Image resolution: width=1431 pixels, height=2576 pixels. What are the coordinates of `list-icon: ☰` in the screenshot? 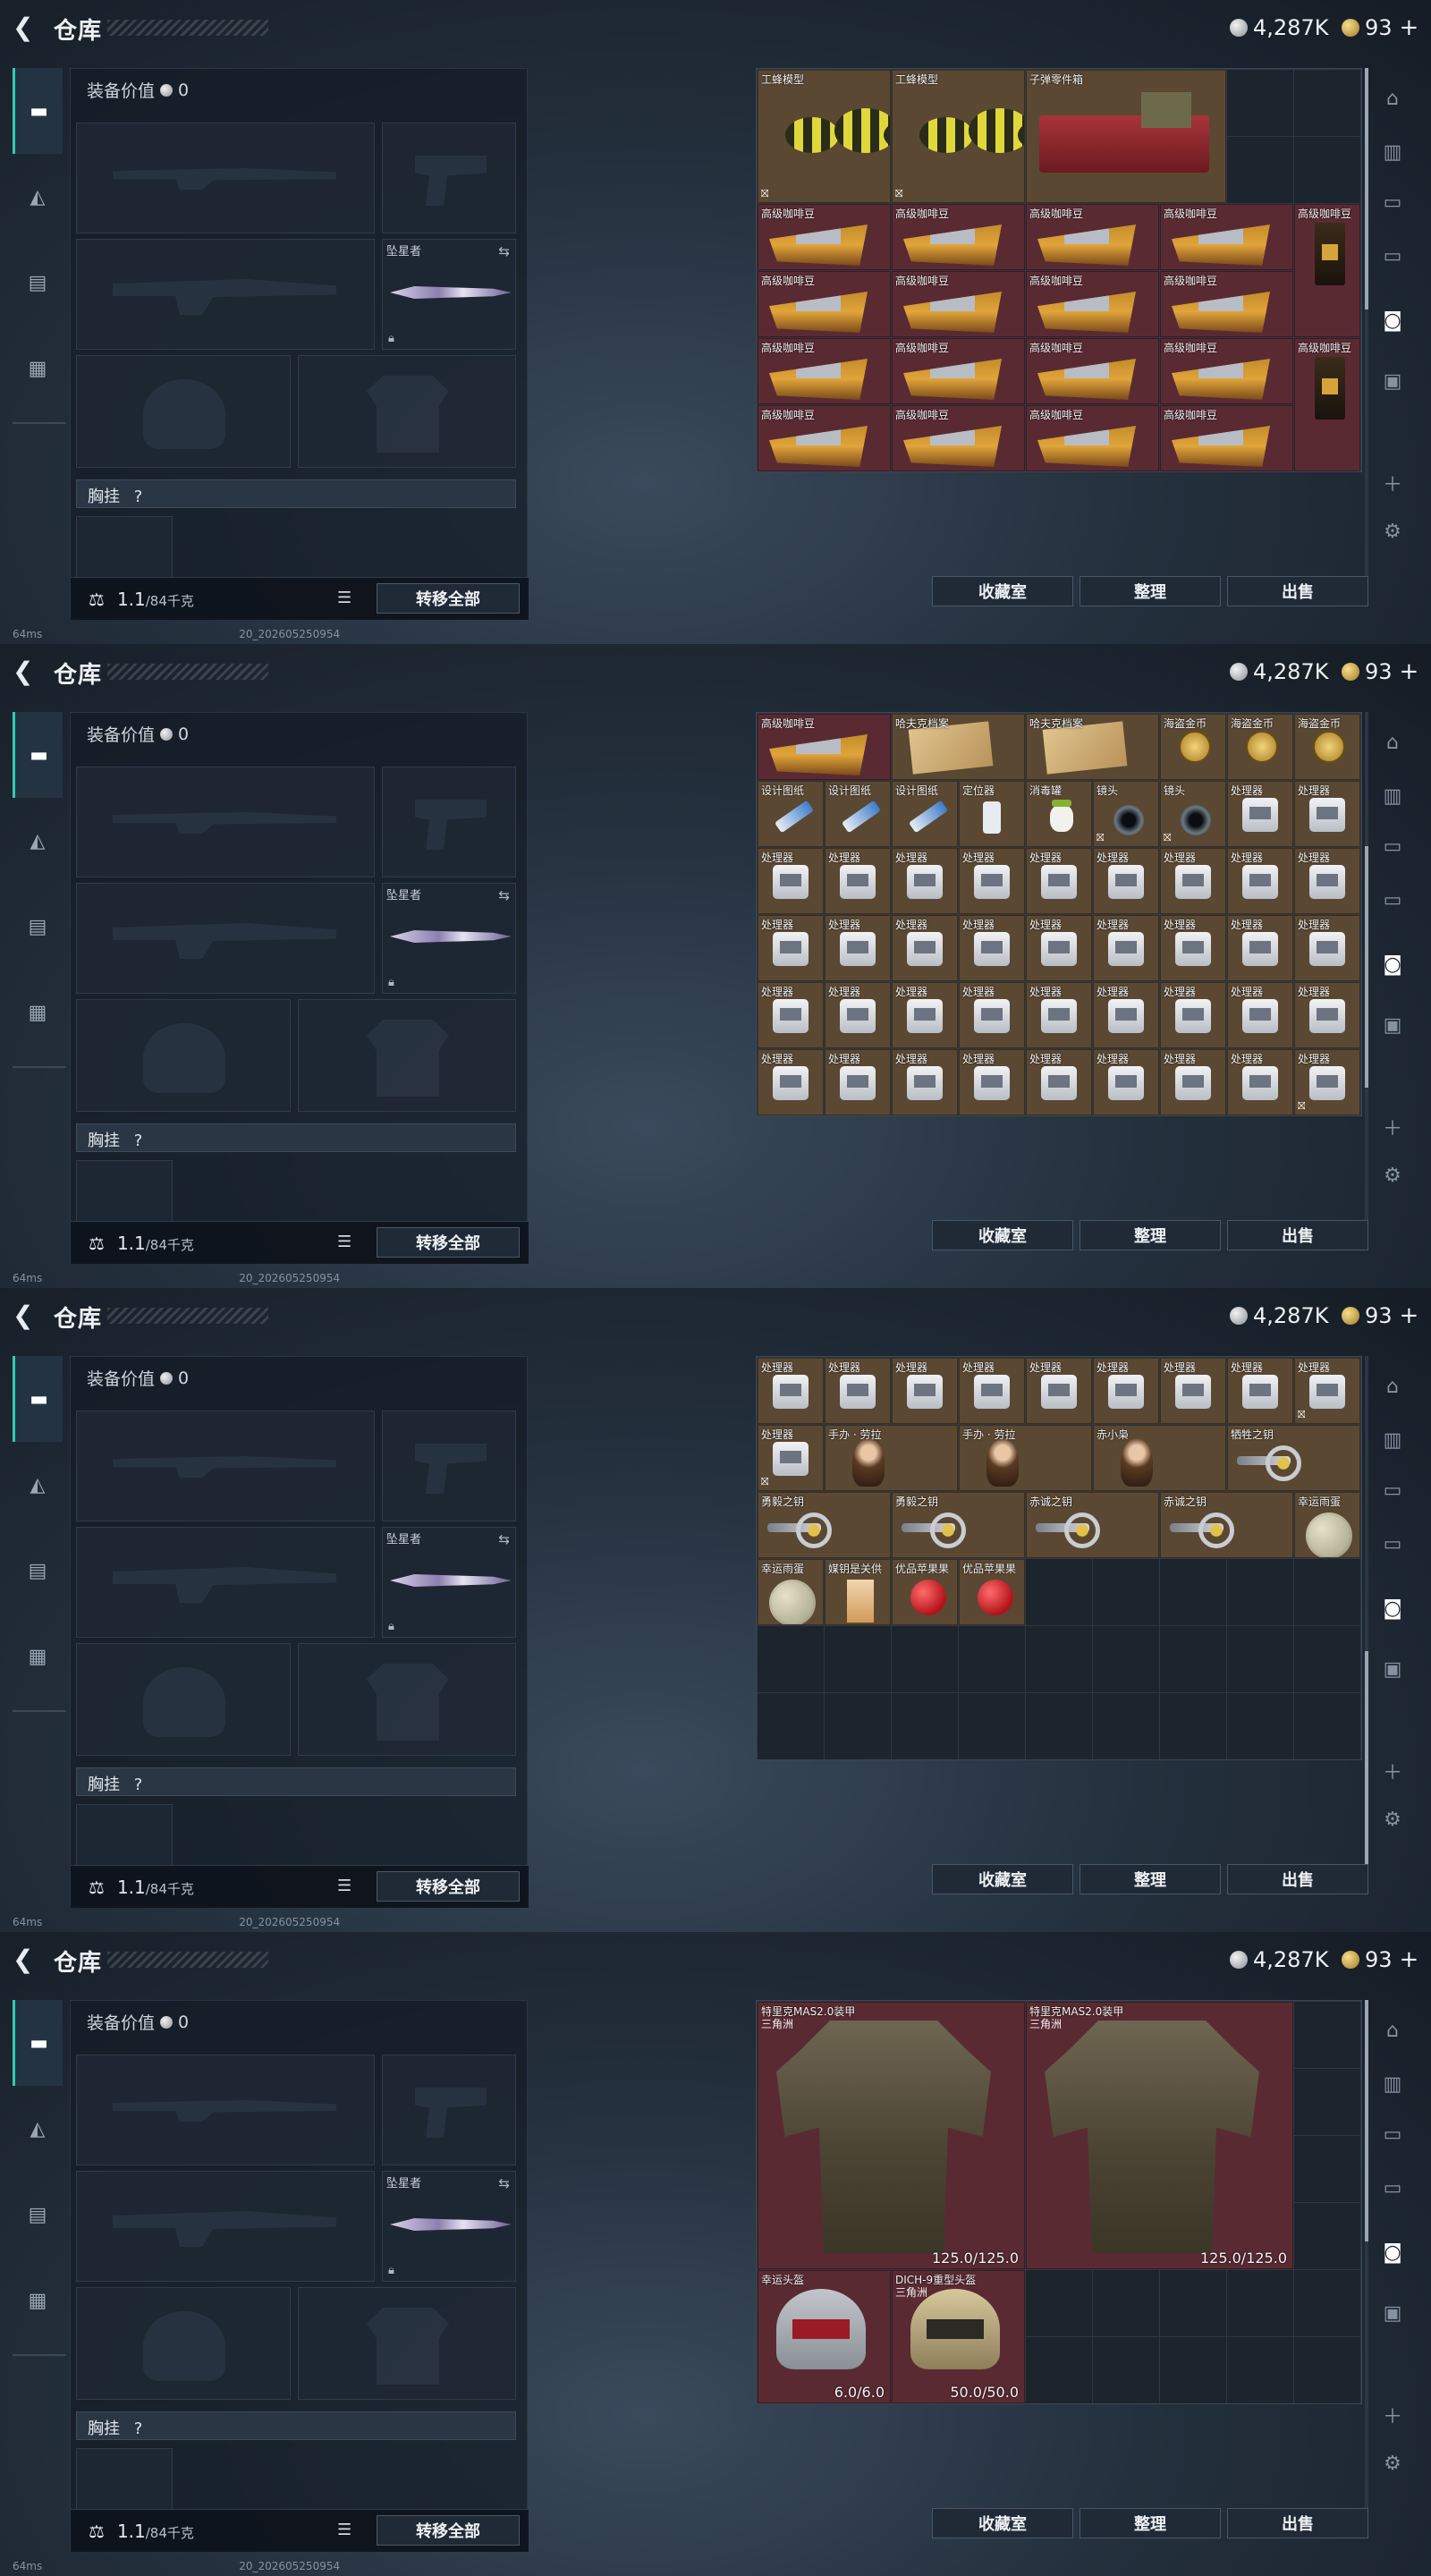 It's located at (344, 598).